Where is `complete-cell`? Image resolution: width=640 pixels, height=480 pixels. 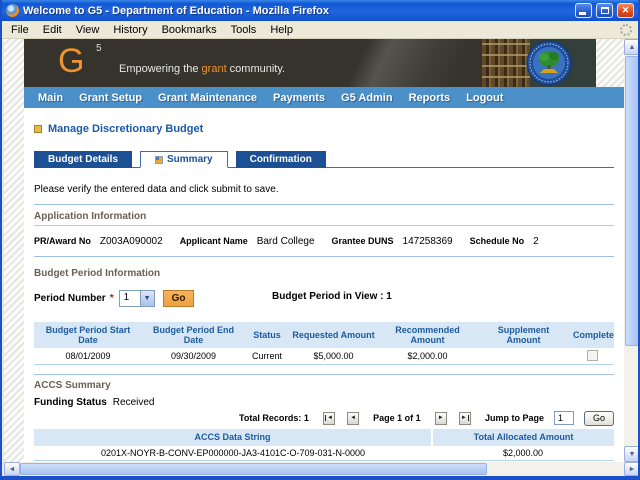
complete-cell is located at coordinates (592, 356).